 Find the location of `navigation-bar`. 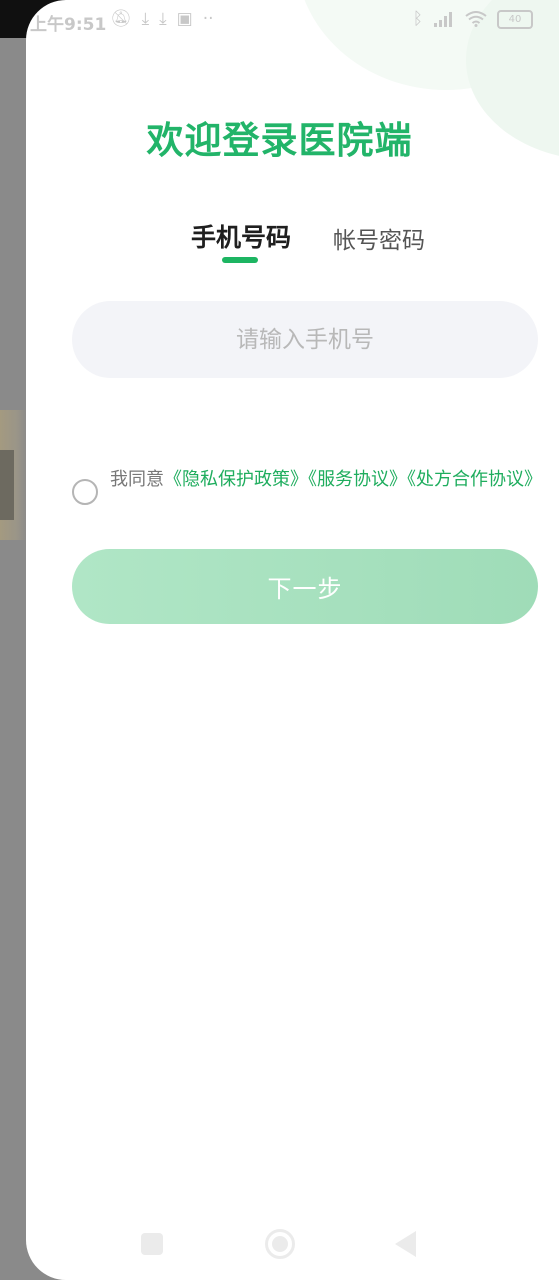

navigation-bar is located at coordinates (279, 1245).